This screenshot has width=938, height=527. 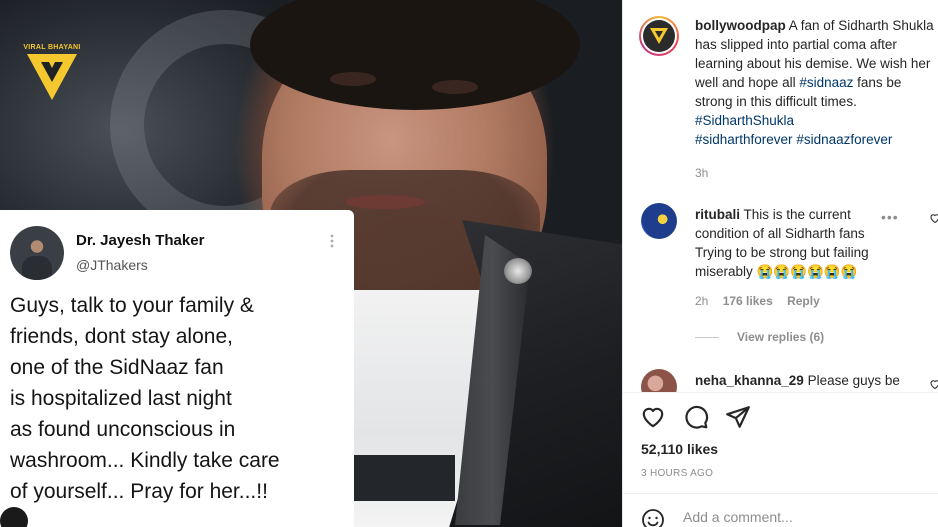 What do you see at coordinates (717, 214) in the screenshot?
I see `comment-username: ritubali` at bounding box center [717, 214].